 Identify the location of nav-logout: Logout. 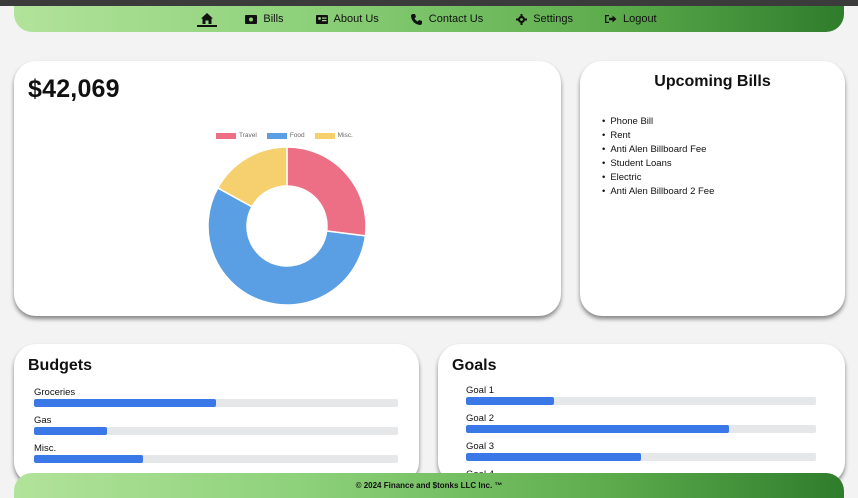
(631, 19).